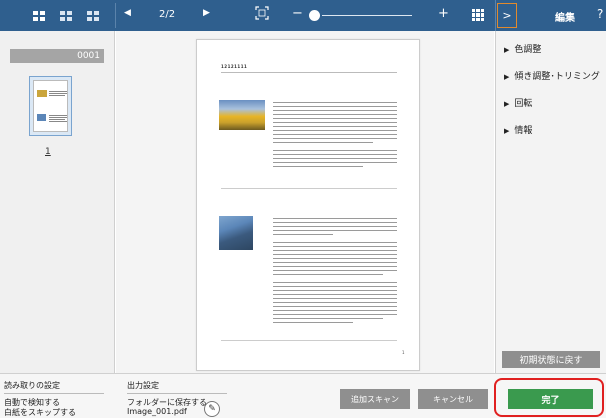  I want to click on thumbnail-page-image, so click(50, 106).